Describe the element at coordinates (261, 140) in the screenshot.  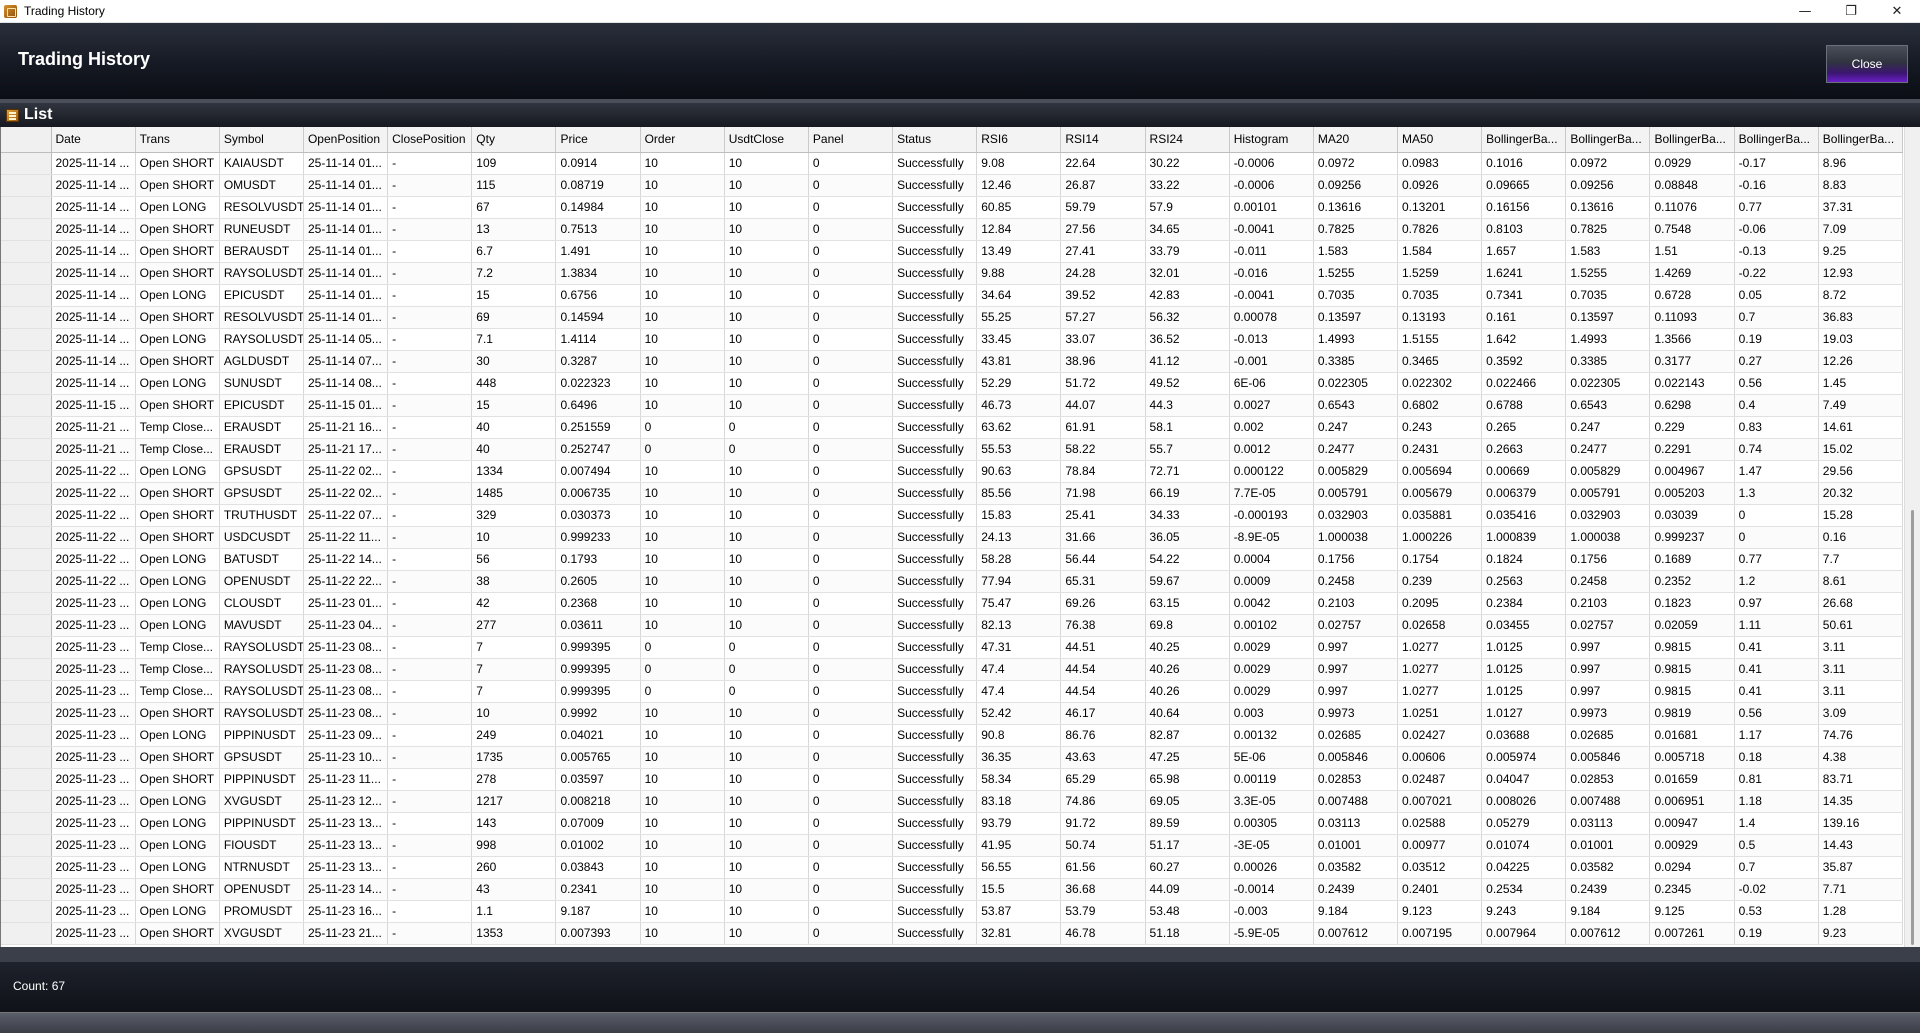
I see `column-header-2: Symbol` at that location.